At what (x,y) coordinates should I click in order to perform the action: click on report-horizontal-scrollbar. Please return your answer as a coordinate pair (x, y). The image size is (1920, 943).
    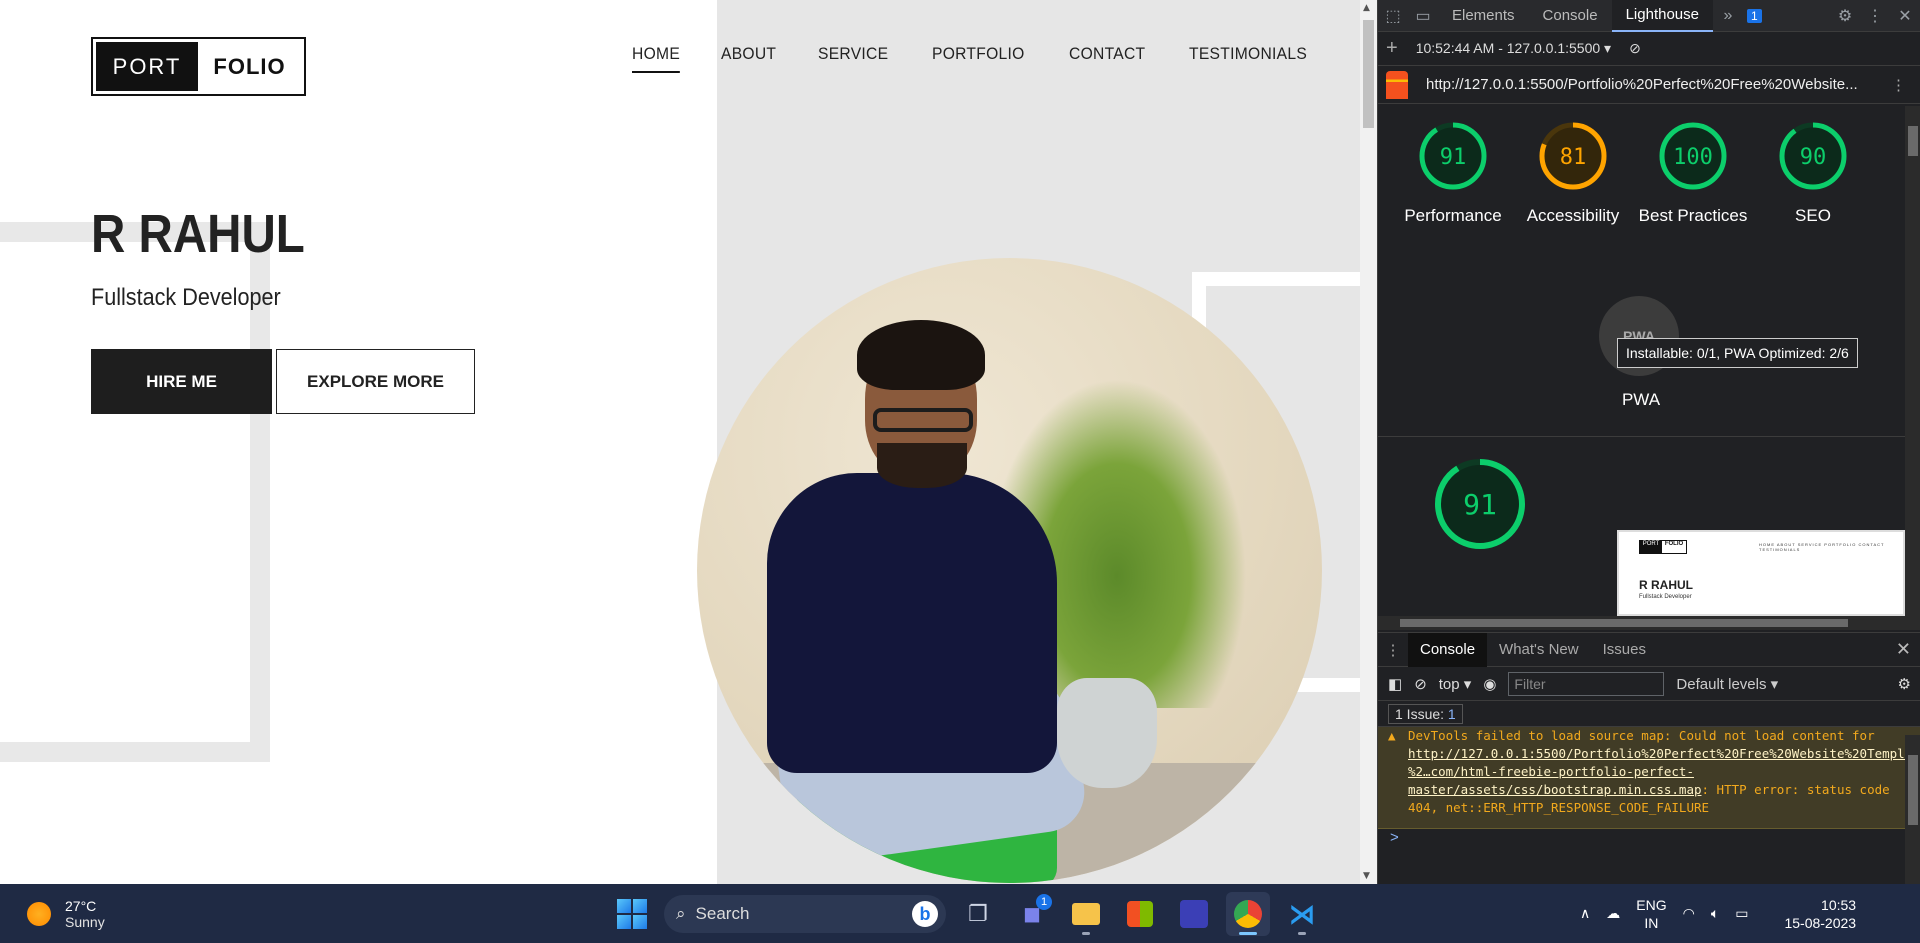
    Looking at the image, I should click on (1649, 623).